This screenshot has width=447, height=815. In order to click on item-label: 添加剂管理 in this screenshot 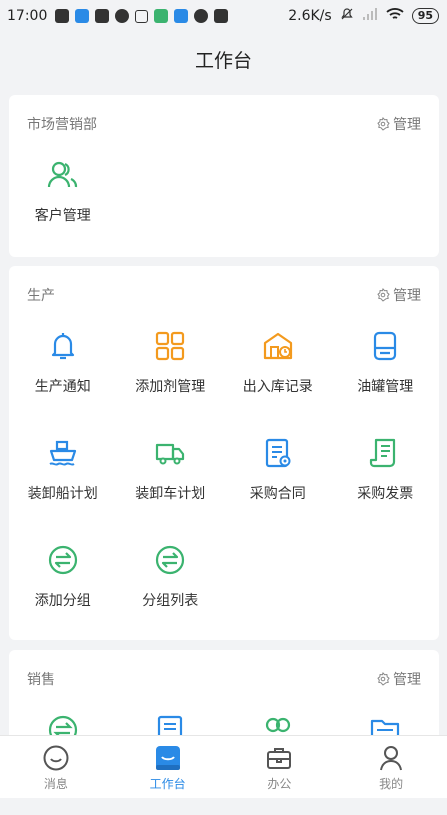, I will do `click(170, 387)`.